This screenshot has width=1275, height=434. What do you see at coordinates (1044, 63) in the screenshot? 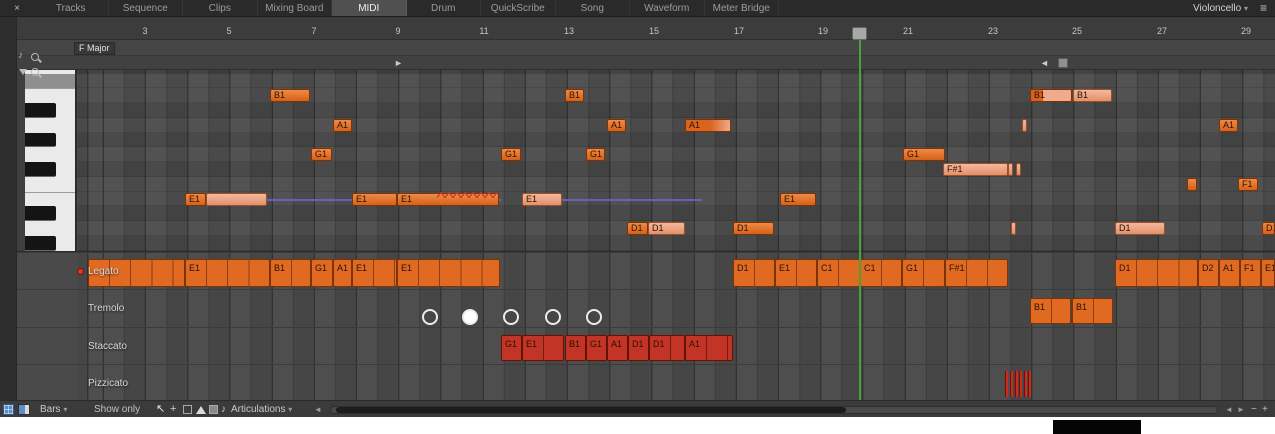
I see `punch-marker-icon: ◄` at bounding box center [1044, 63].